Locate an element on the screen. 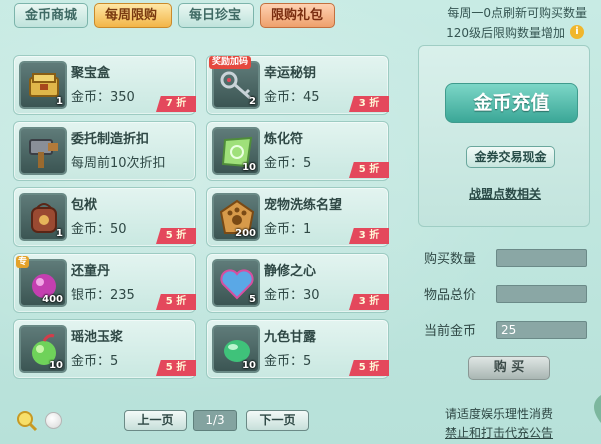 This screenshot has width=601, height=444. item-name: 九色甘露 is located at coordinates (290, 337).